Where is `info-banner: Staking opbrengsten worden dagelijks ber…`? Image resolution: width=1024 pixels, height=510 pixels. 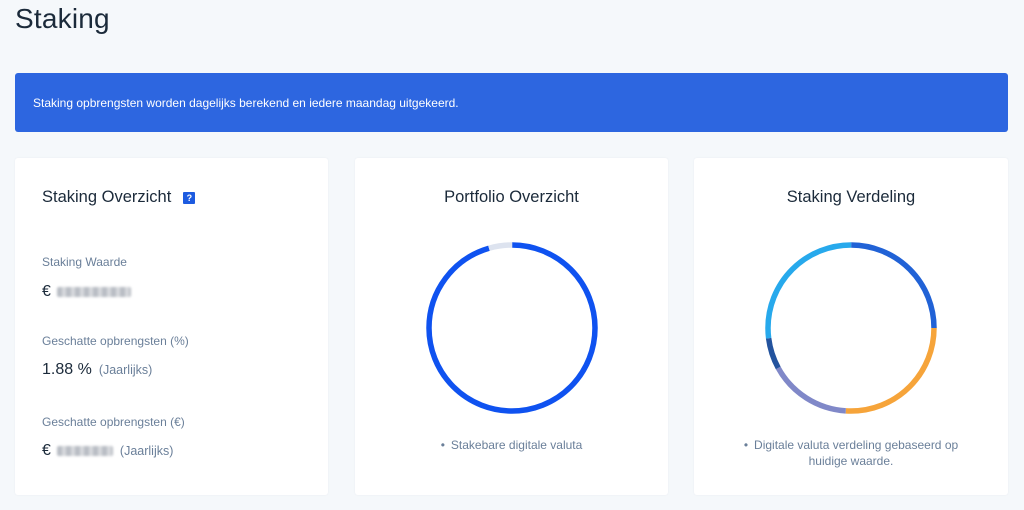 info-banner: Staking opbrengsten worden dagelijks ber… is located at coordinates (511, 102).